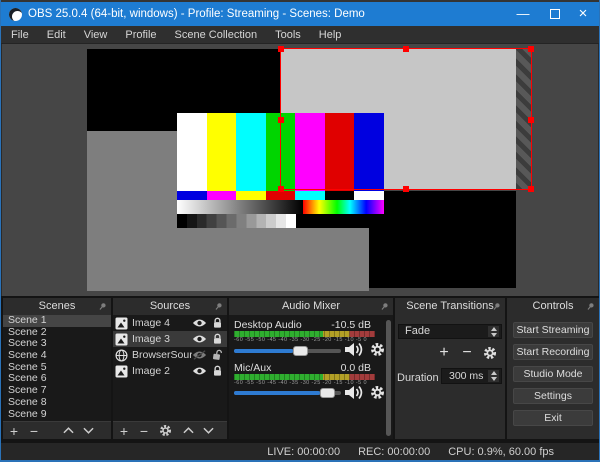  What do you see at coordinates (553, 374) in the screenshot?
I see `studio-mode-button: Studio Mode` at bounding box center [553, 374].